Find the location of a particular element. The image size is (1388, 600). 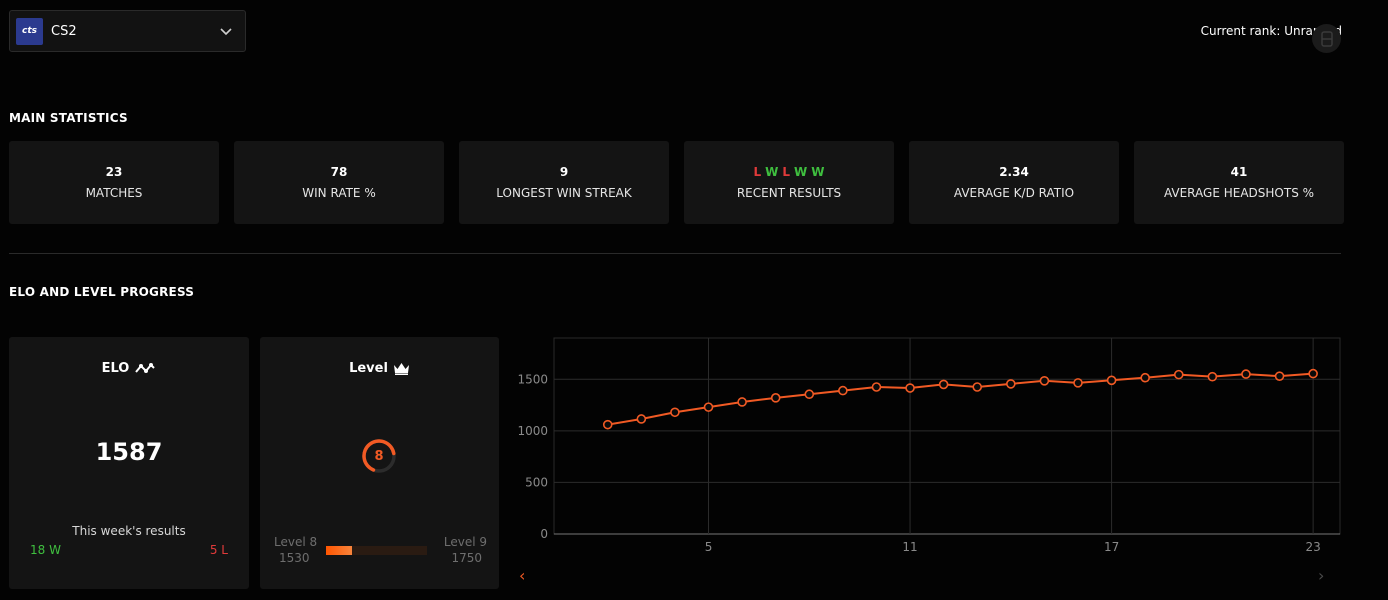

level-current-label: Level 8 is located at coordinates (296, 542).